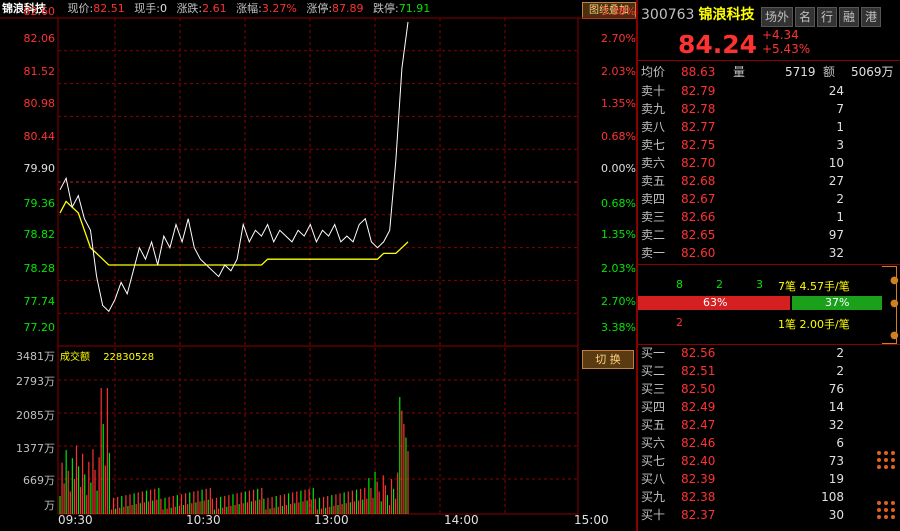 The width and height of the screenshot is (900, 531). I want to click on level-label: 卖三, so click(653, 217).